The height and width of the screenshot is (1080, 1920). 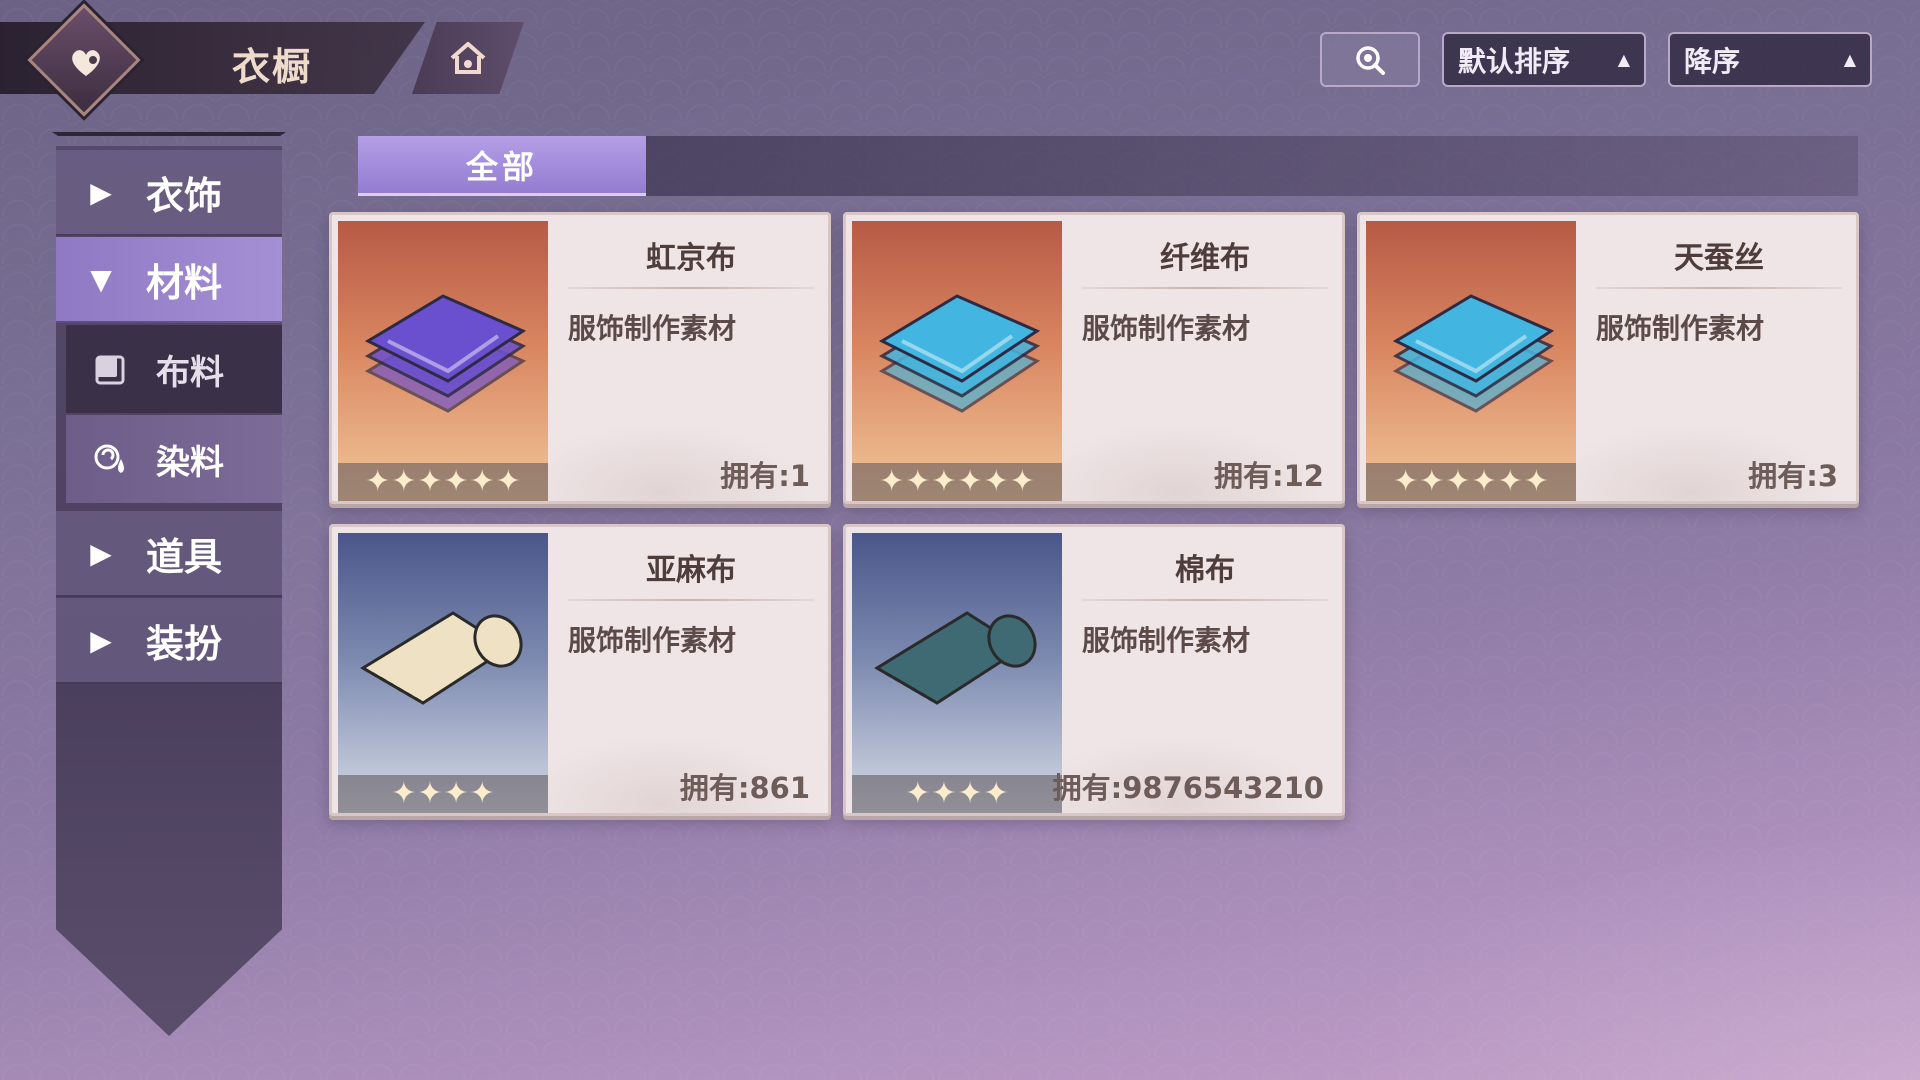 I want to click on item-name: 亚麻布, so click(x=691, y=570).